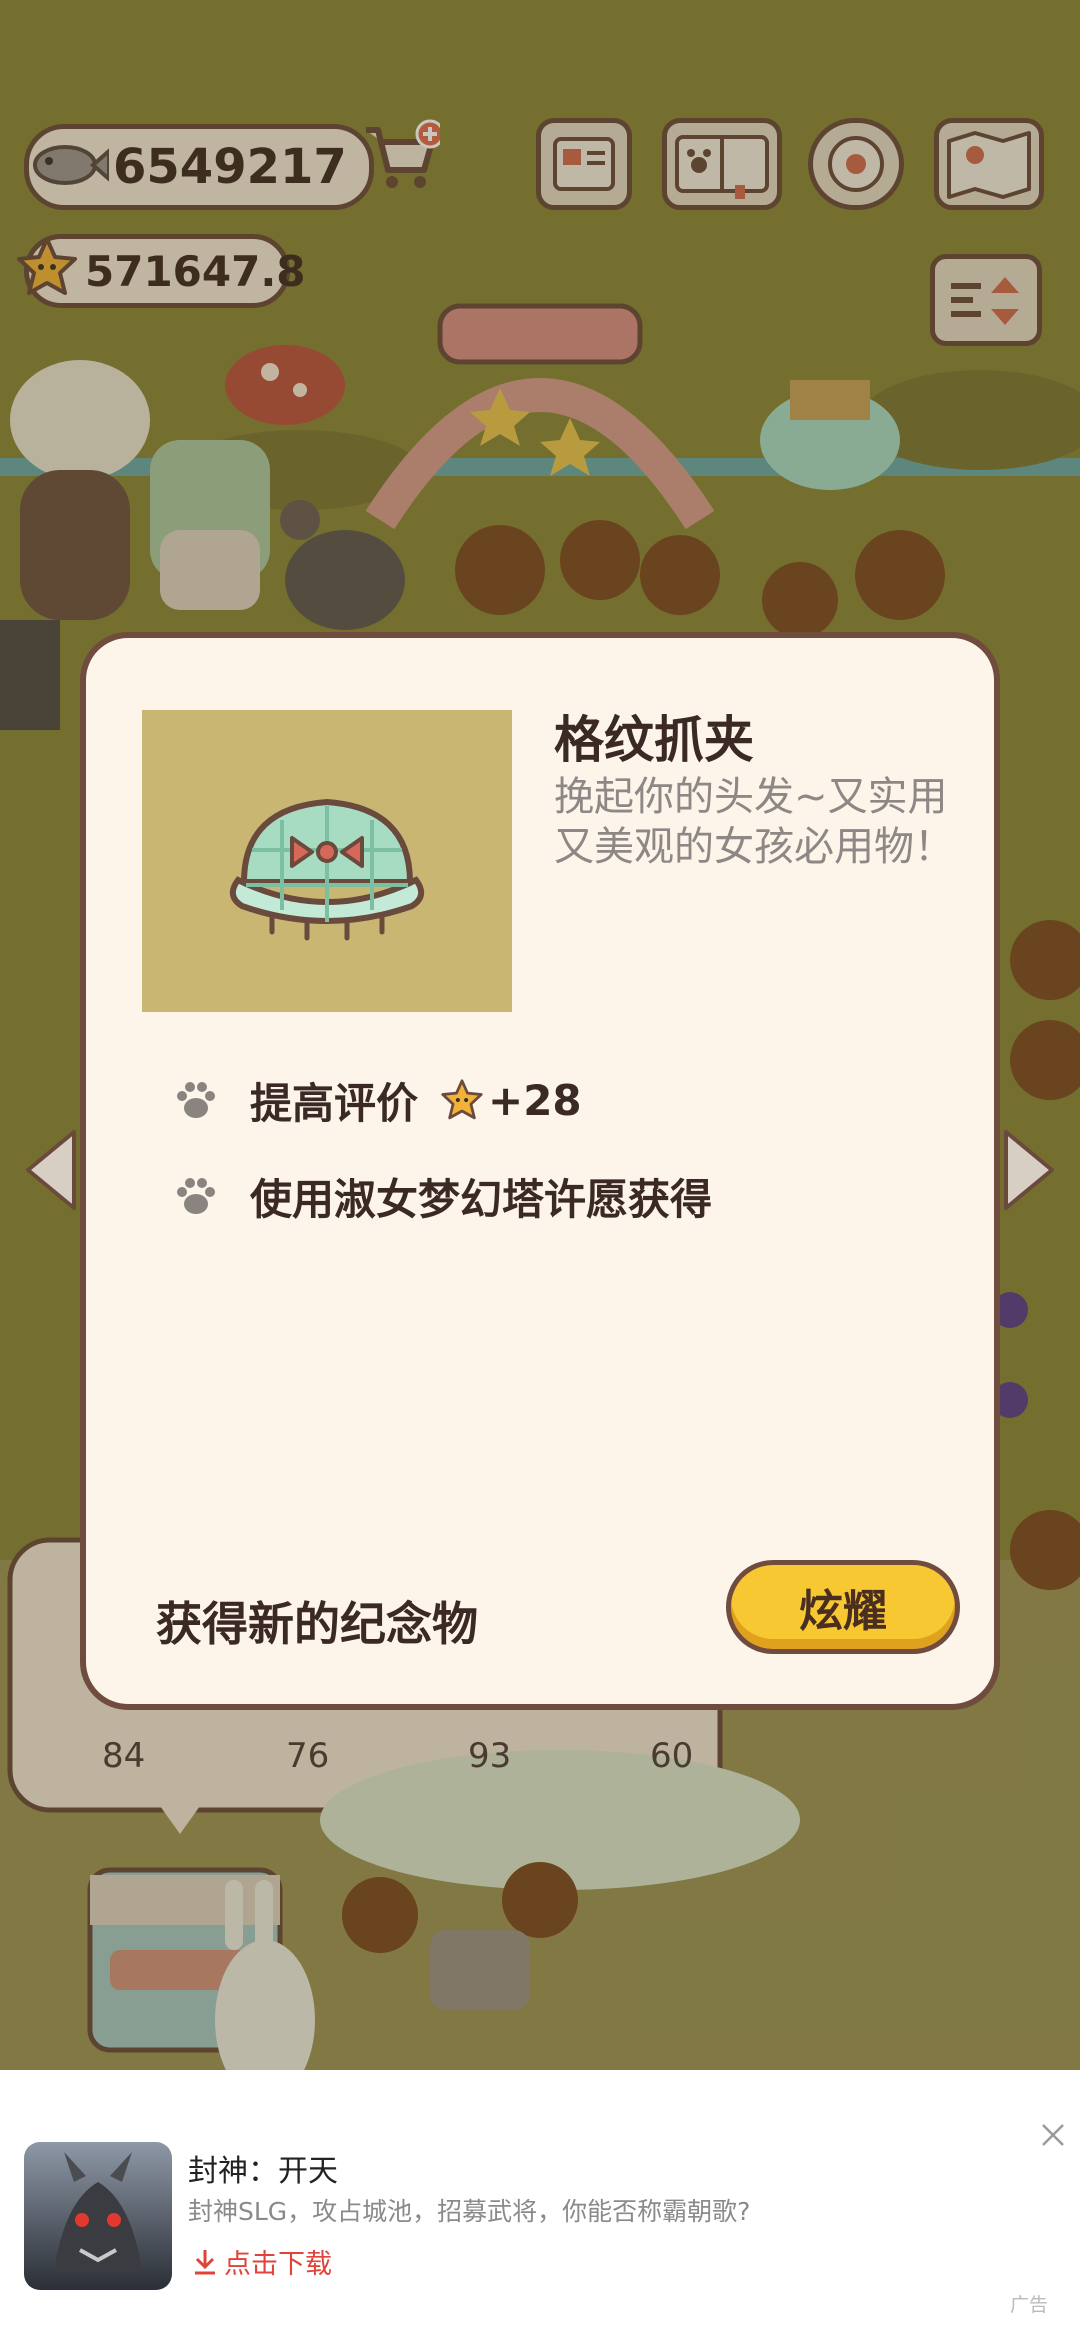  I want to click on ad-description: 封神SLG，攻占城池，招募武将，你能否称霸朝歌?, so click(469, 2211).